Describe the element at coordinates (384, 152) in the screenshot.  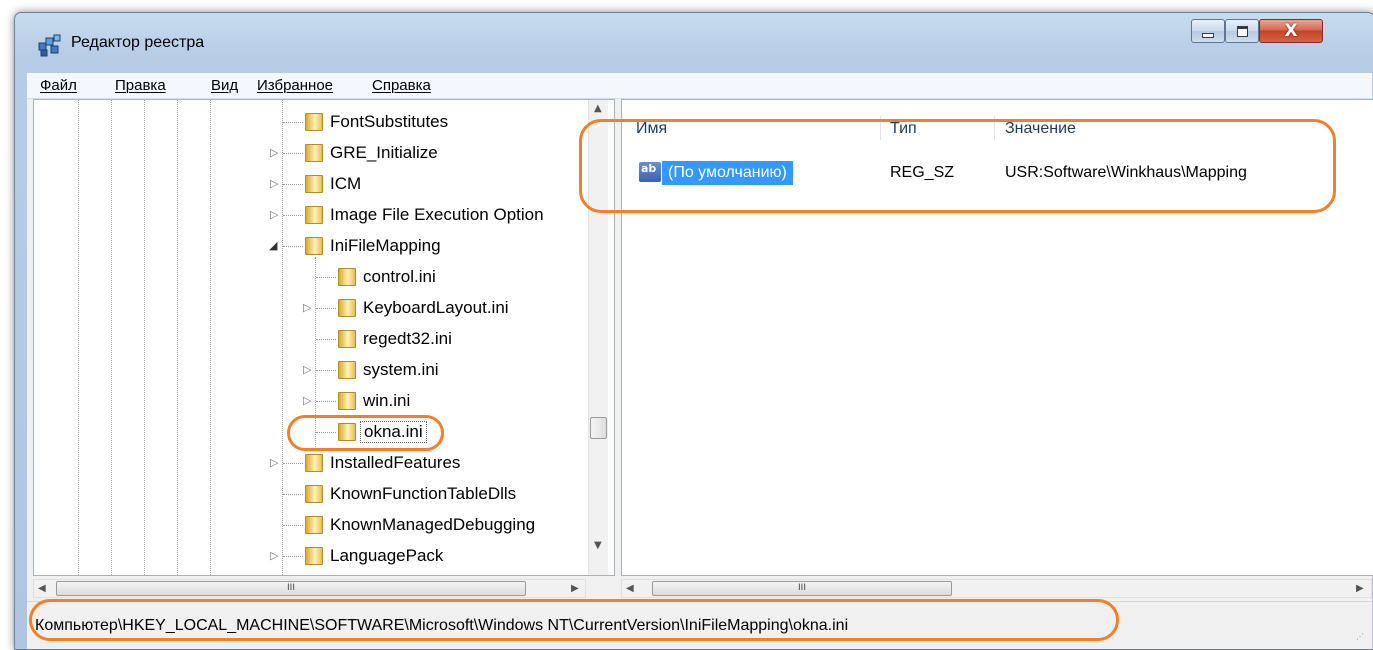
I see `tree-item-label: GRE_Initialize` at that location.